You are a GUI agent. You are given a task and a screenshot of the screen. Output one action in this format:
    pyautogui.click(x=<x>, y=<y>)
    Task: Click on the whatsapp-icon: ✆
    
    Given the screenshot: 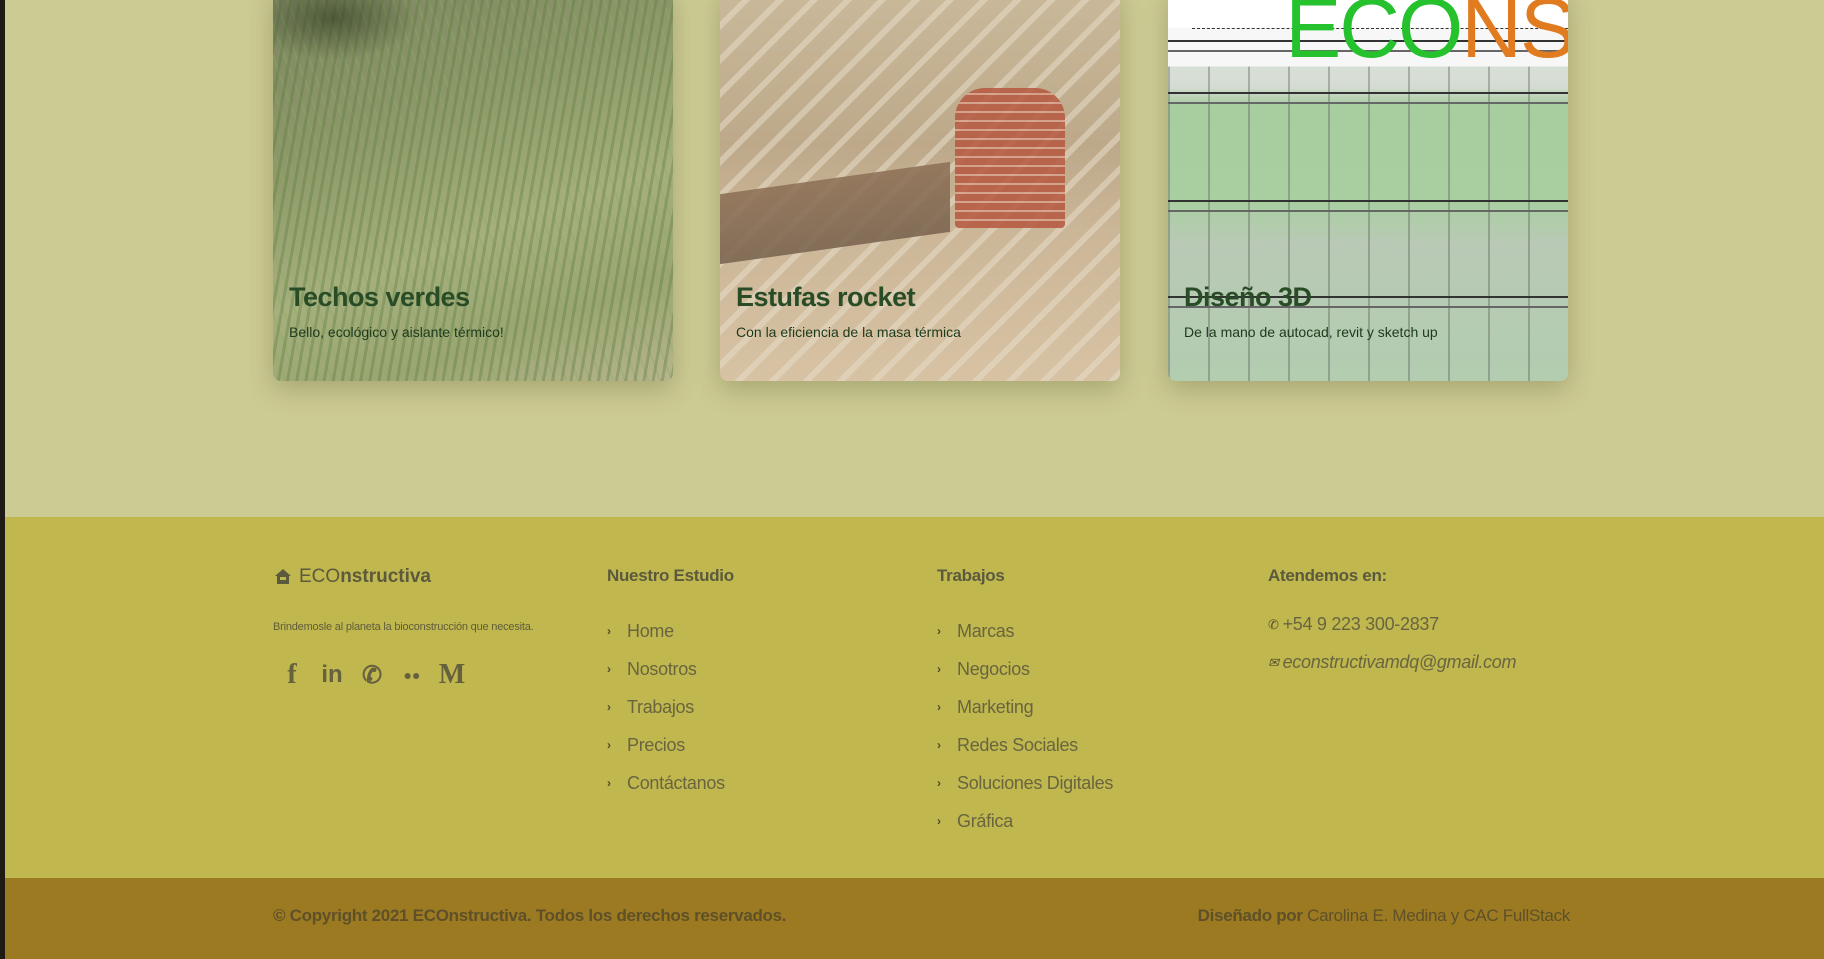 What is the action you would take?
    pyautogui.click(x=372, y=675)
    